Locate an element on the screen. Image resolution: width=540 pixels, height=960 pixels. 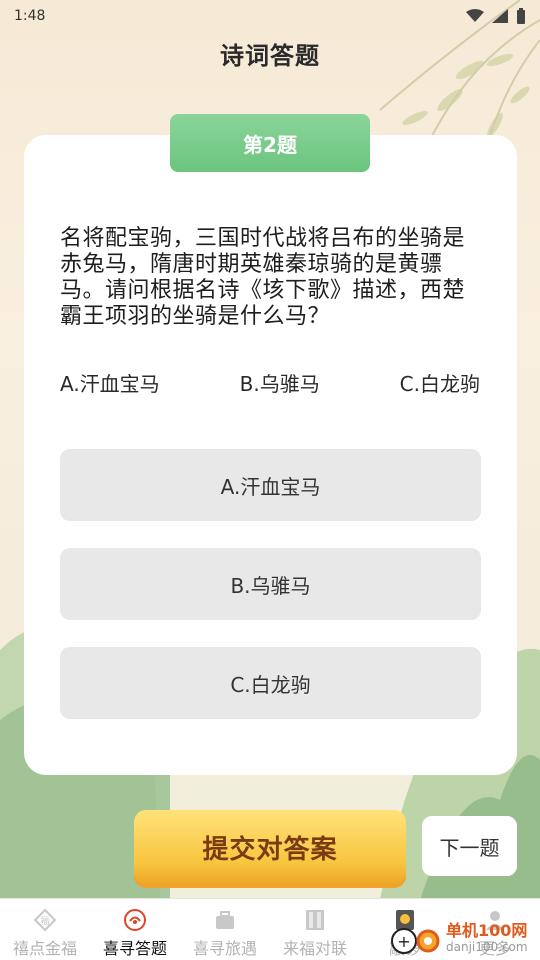
question-number-tag: 第2题 is located at coordinates (270, 143).